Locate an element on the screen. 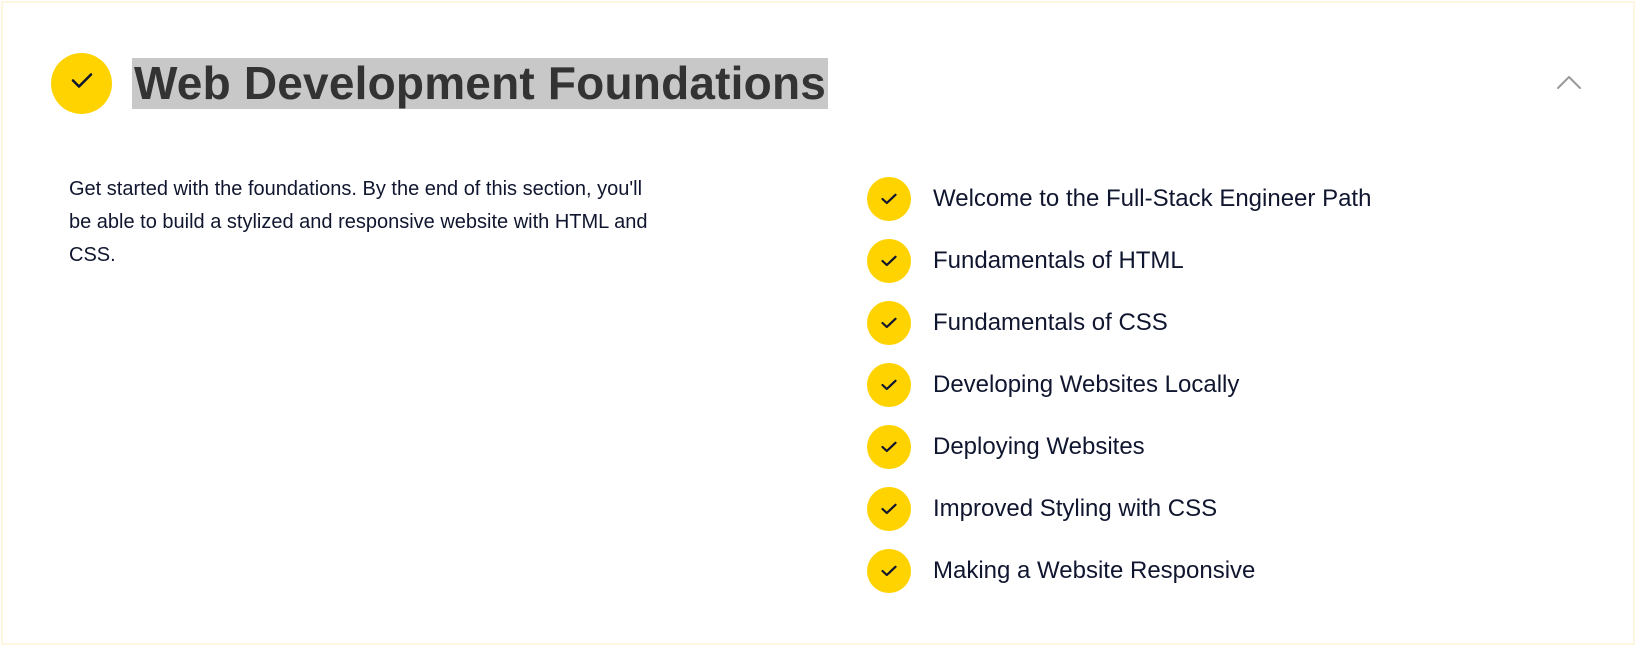 The width and height of the screenshot is (1638, 648). collapse-section-button is located at coordinates (1569, 84).